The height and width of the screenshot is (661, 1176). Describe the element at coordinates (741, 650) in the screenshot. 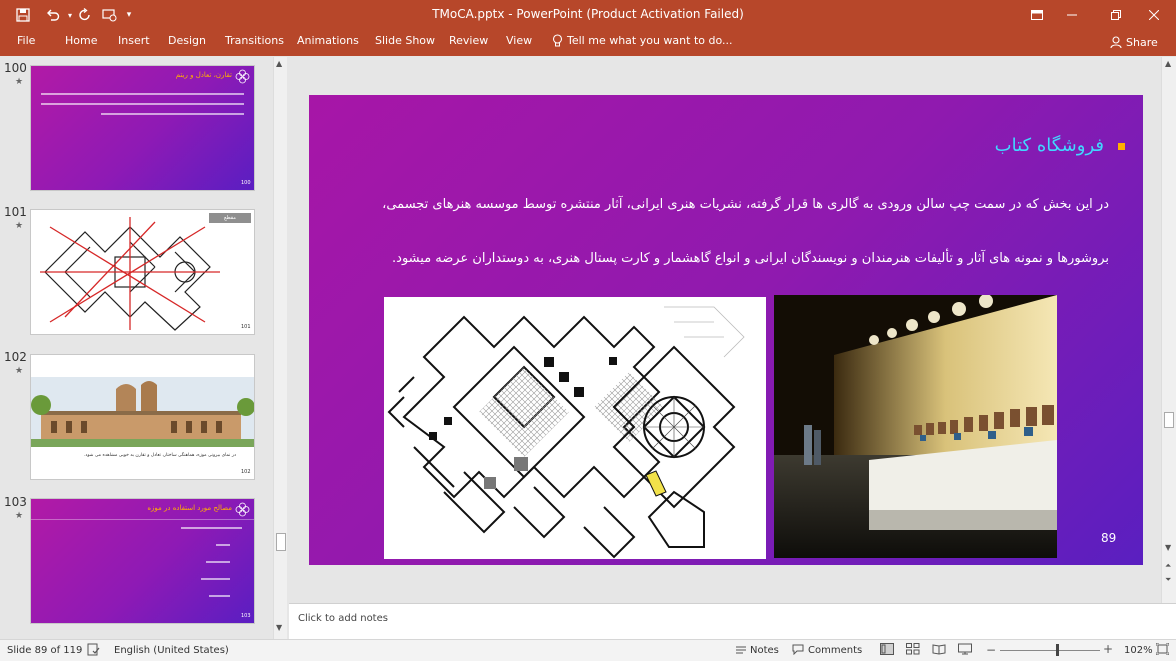

I see `notes-toggle-icon` at that location.